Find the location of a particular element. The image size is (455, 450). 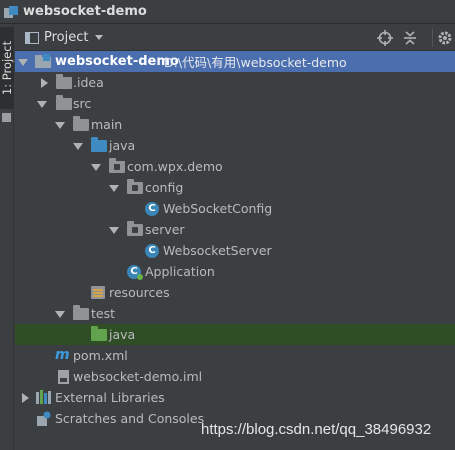

tree-row-websocketconfig: C WebSocketConfig is located at coordinates (235, 208).